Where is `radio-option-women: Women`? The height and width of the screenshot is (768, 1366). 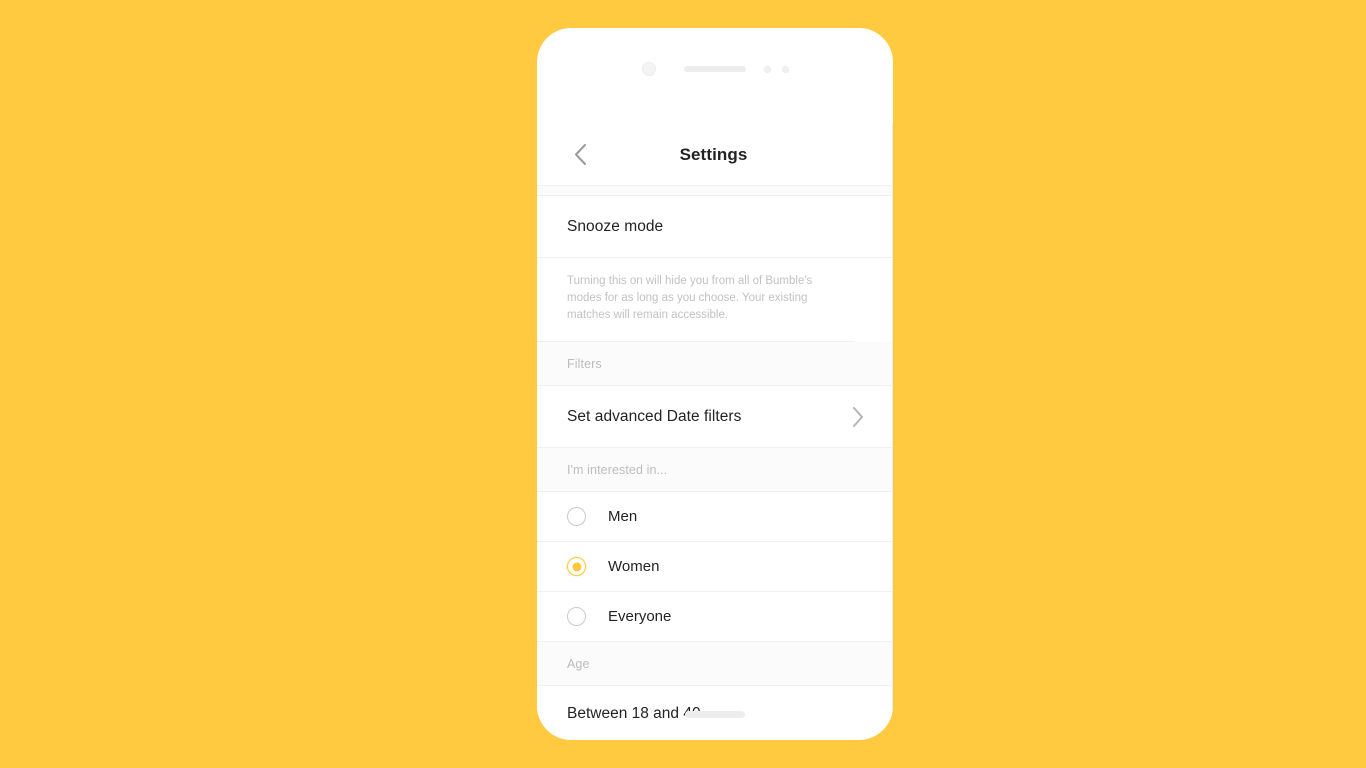 radio-option-women: Women is located at coordinates (714, 567).